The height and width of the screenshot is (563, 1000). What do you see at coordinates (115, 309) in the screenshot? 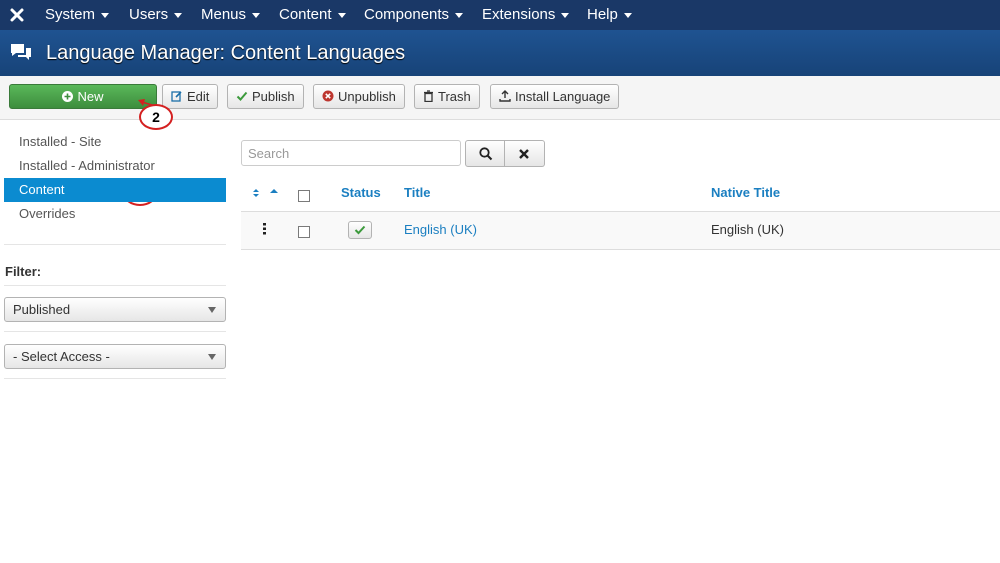
I see `status-filter-select: Published` at bounding box center [115, 309].